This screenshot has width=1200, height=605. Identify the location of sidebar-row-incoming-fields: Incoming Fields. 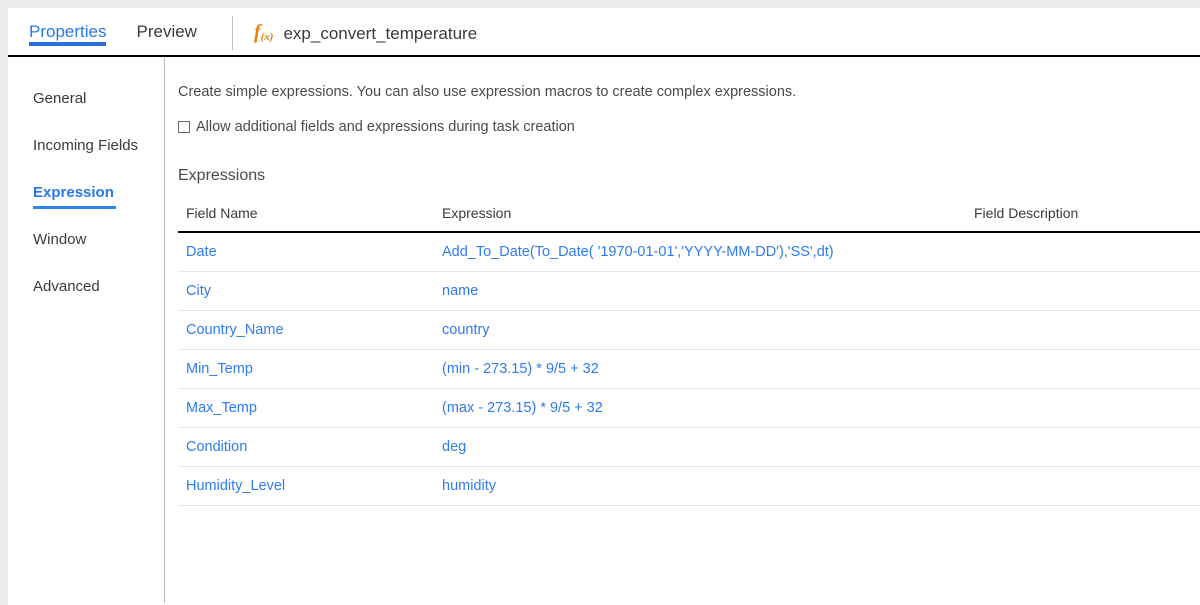
(86, 160).